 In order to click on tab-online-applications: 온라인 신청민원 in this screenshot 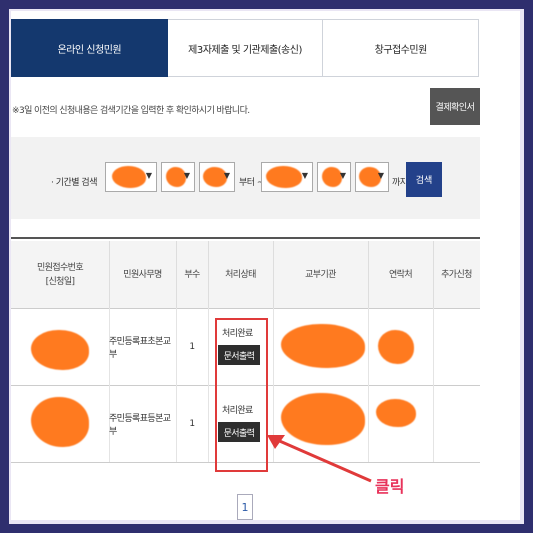, I will do `click(89, 48)`.